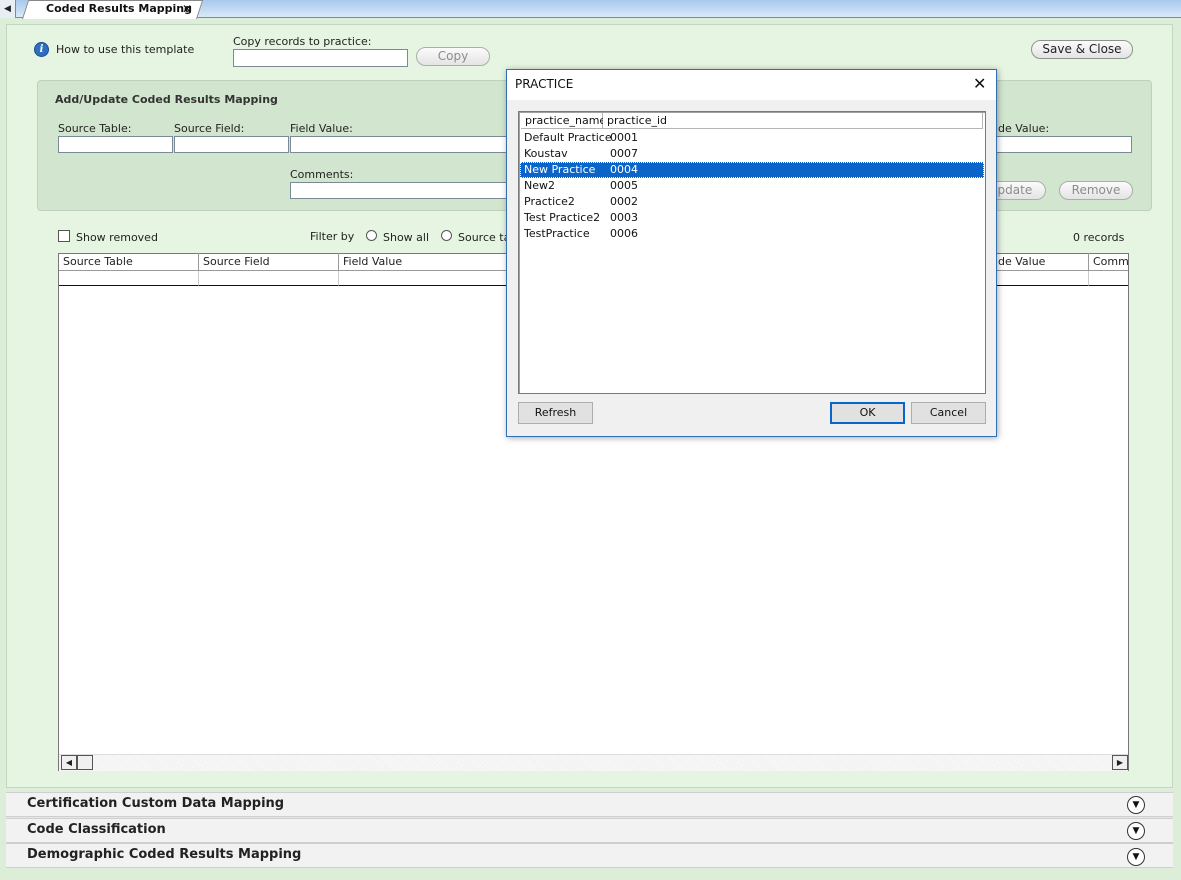 Image resolution: width=1181 pixels, height=880 pixels. What do you see at coordinates (1082, 49) in the screenshot?
I see `save-close-button: Save & Close` at bounding box center [1082, 49].